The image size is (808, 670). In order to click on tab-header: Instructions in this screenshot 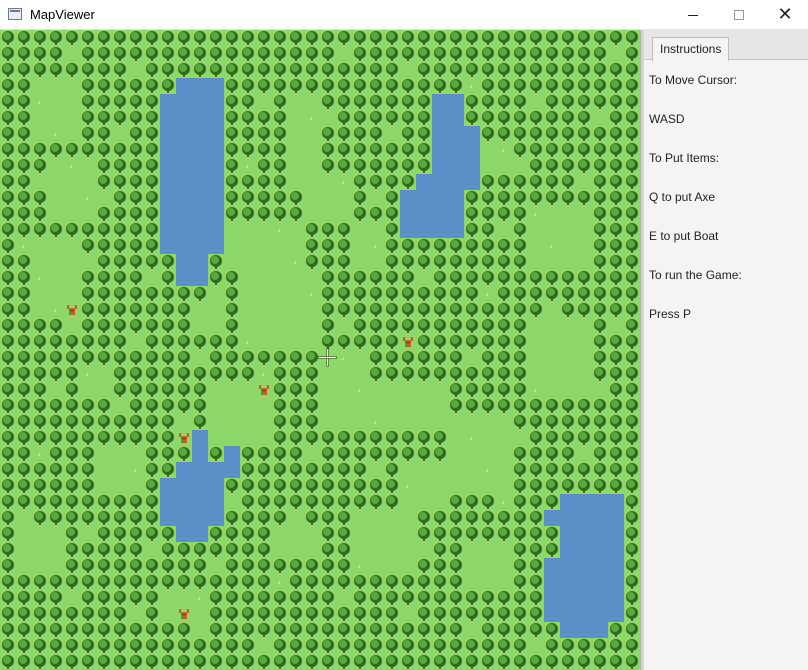, I will do `click(726, 45)`.